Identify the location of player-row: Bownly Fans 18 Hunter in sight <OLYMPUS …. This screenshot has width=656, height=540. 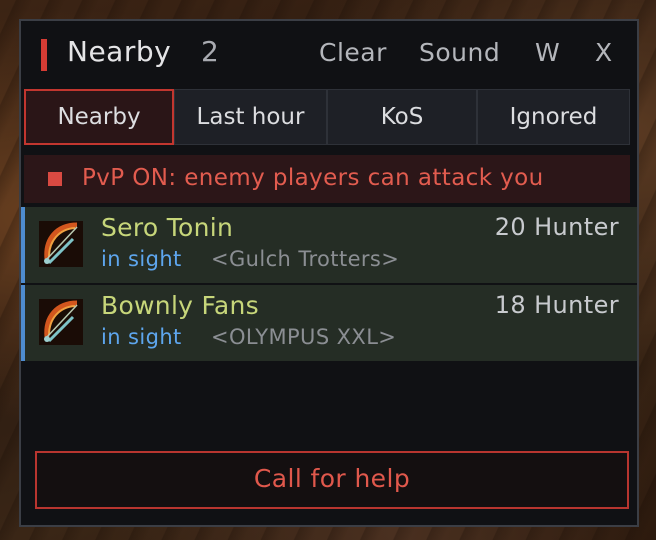
(329, 323).